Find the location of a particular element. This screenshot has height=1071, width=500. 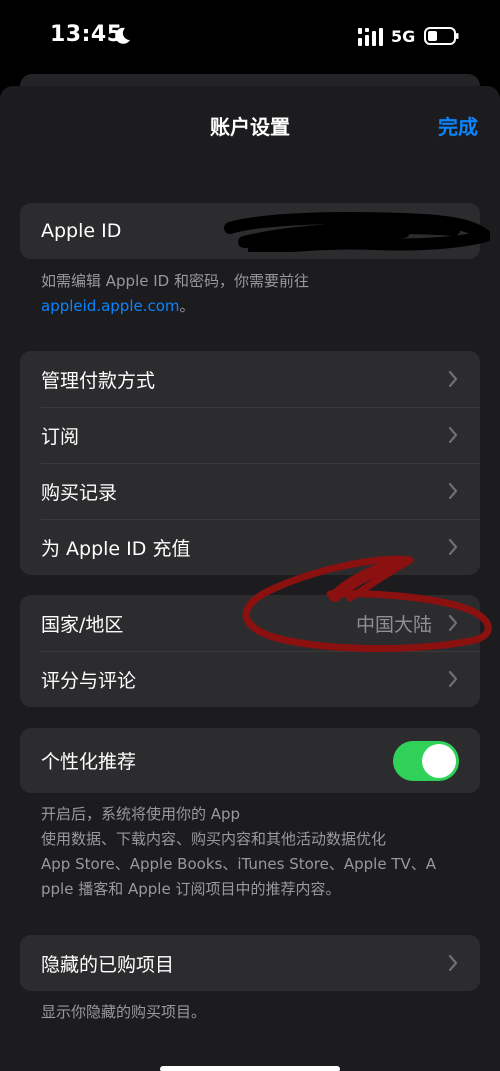

description-line: 使用数据、下载内容、购买内容和其他活动数据优化 is located at coordinates (214, 839).